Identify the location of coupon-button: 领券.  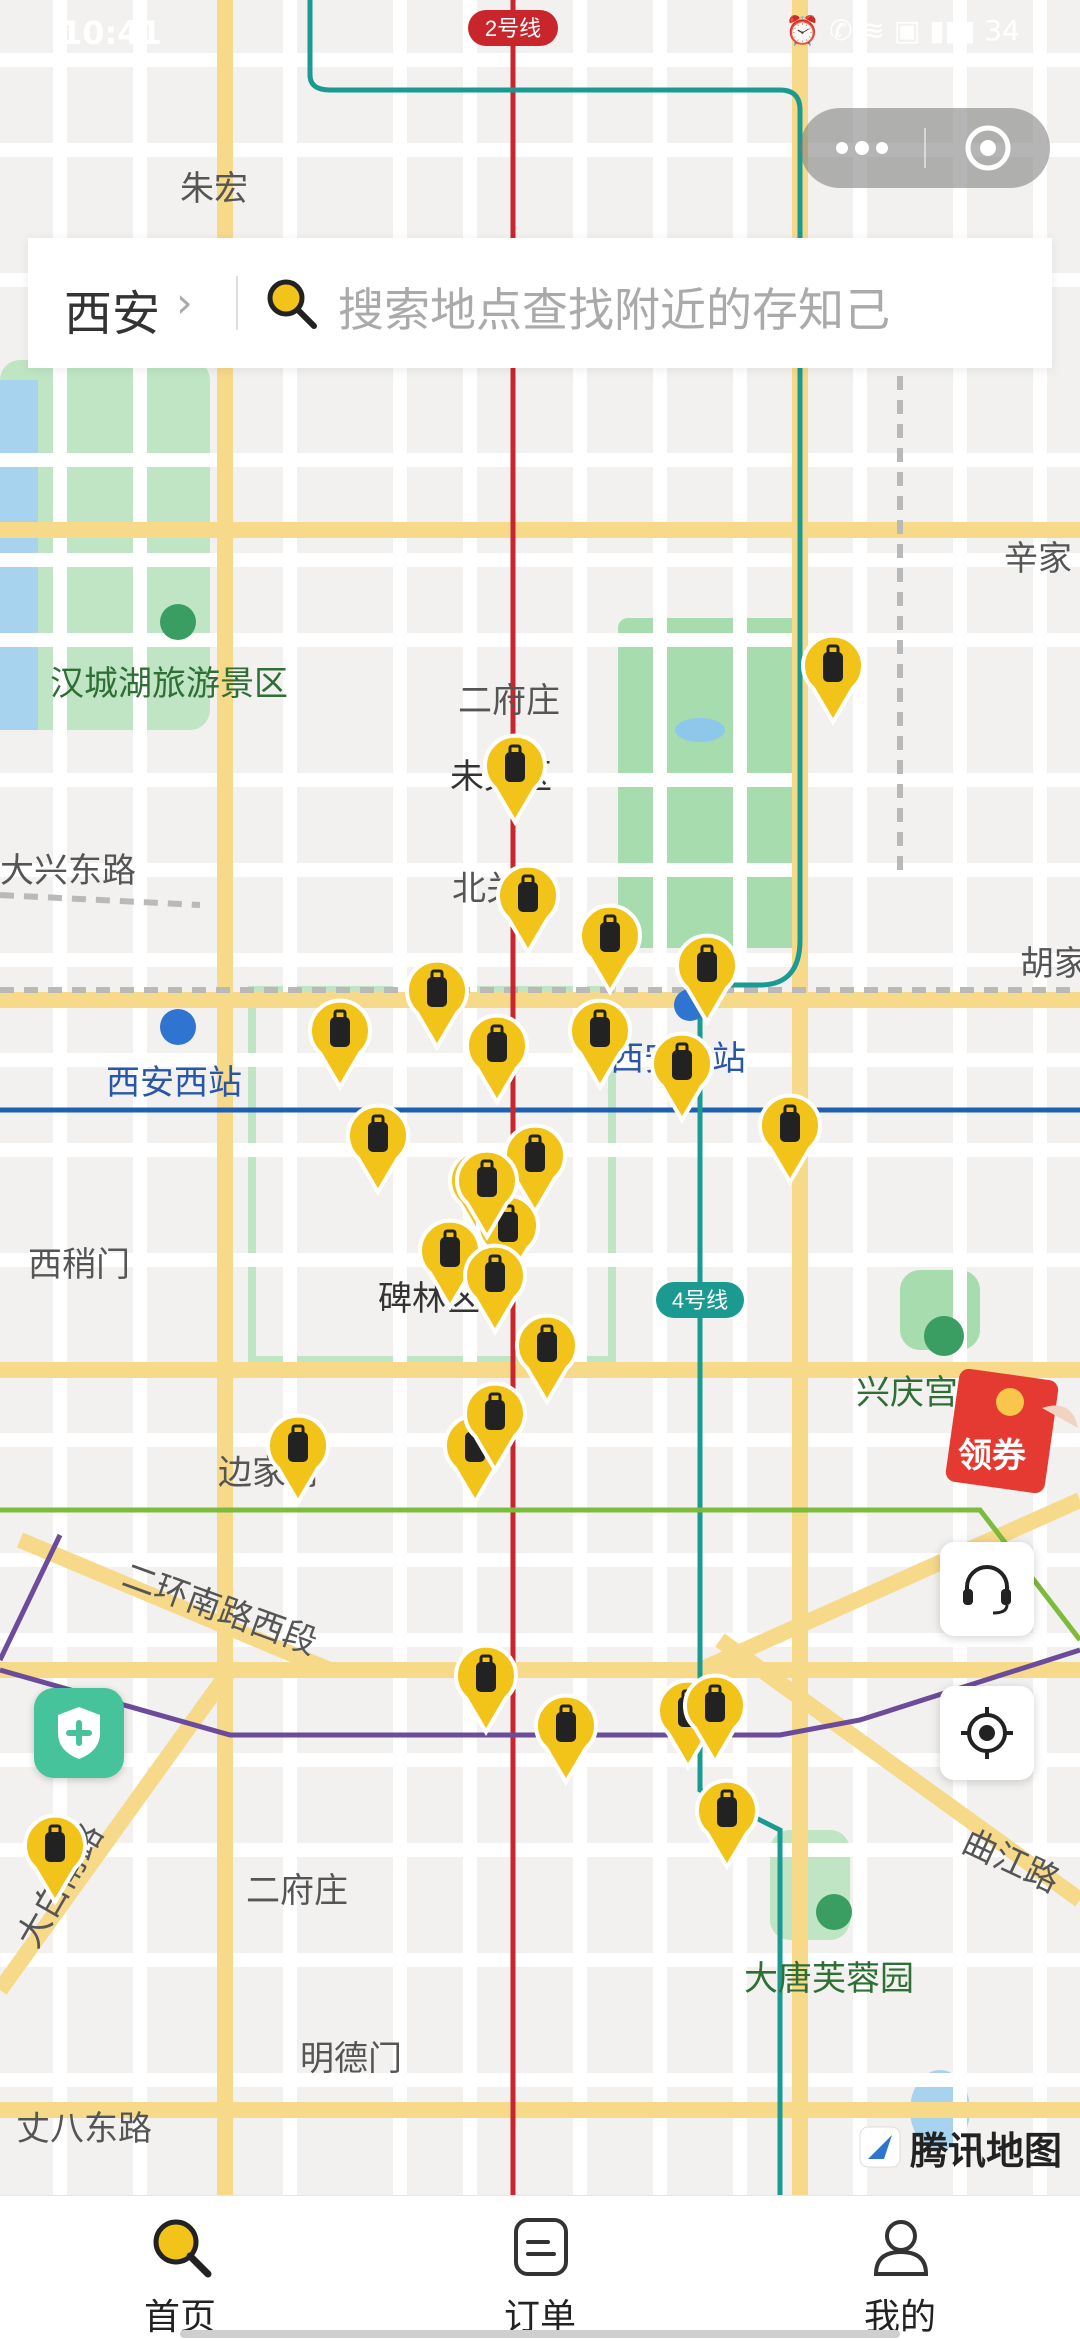
(1012, 1431).